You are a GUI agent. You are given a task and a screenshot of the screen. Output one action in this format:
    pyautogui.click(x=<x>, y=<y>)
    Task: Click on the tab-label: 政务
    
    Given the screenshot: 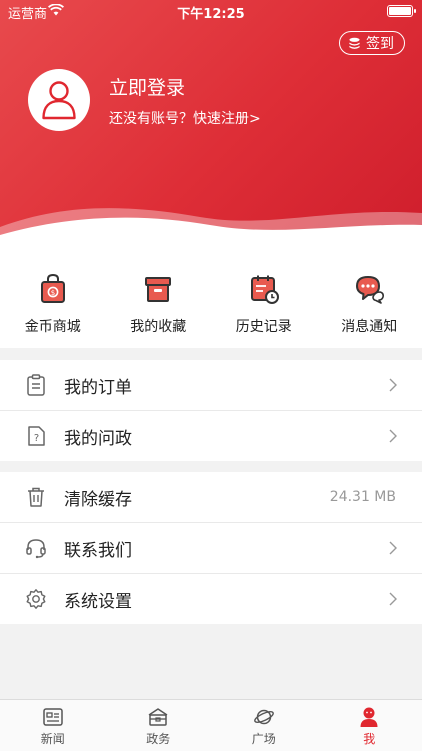 What is the action you would take?
    pyautogui.click(x=158, y=738)
    